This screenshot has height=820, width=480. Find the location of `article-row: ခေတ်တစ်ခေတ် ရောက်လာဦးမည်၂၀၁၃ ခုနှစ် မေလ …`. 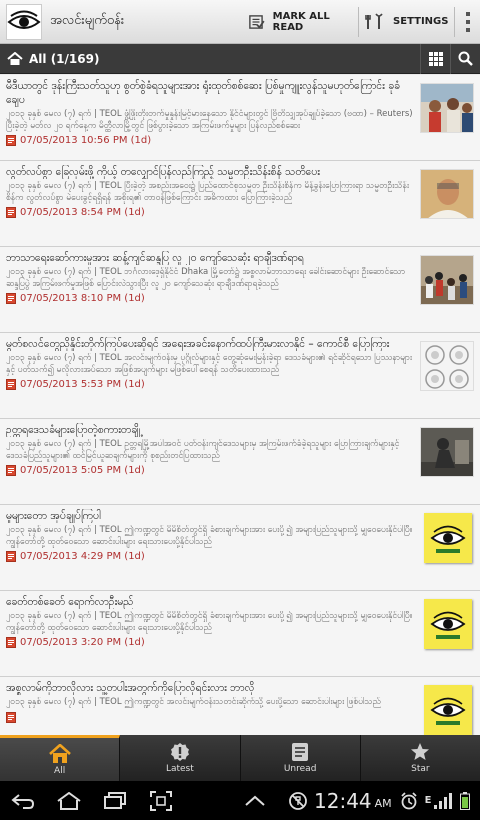

article-row: ခေတ်တစ်ခေတ် ရောက်လာဦးမည်၂၀၁၃ ခုနှစ် မေလ … is located at coordinates (240, 634).